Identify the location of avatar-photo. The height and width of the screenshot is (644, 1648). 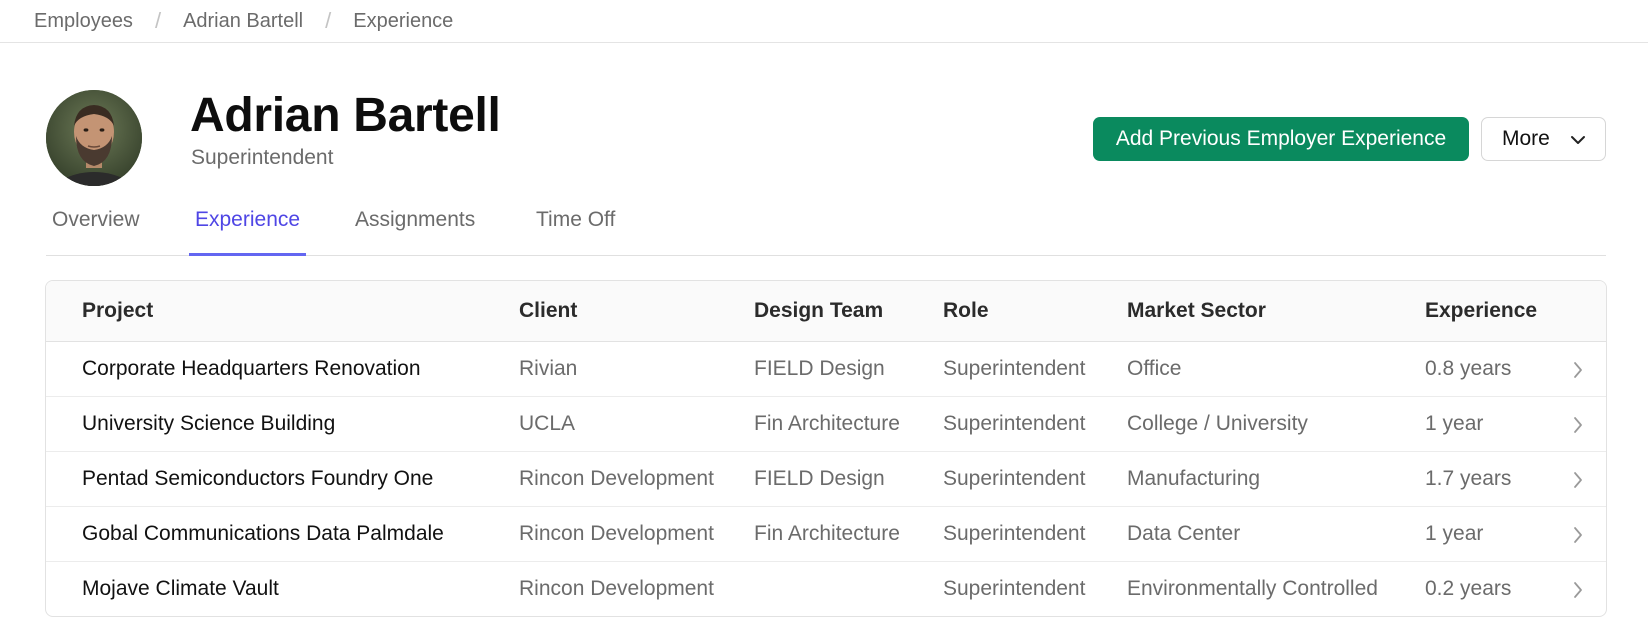
(94, 138).